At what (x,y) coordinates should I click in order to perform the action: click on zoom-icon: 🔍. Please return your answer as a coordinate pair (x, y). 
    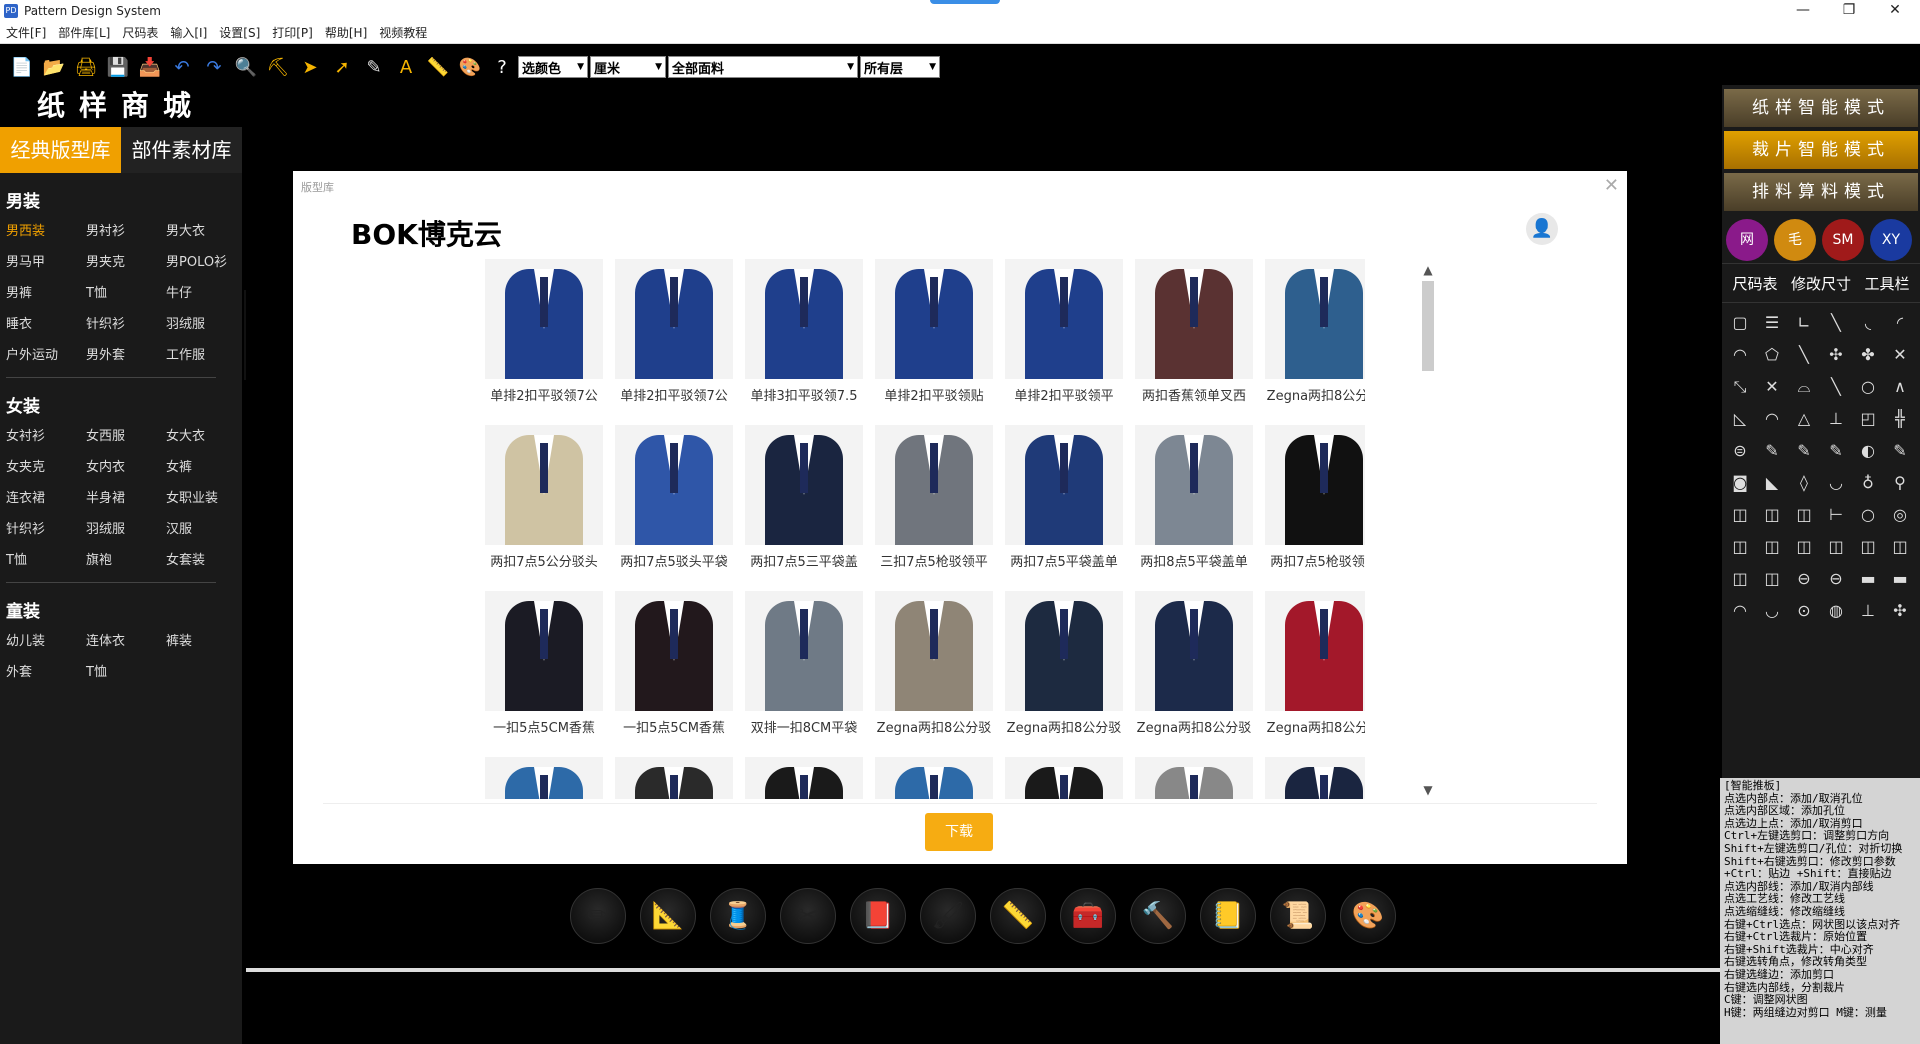
    Looking at the image, I should click on (246, 67).